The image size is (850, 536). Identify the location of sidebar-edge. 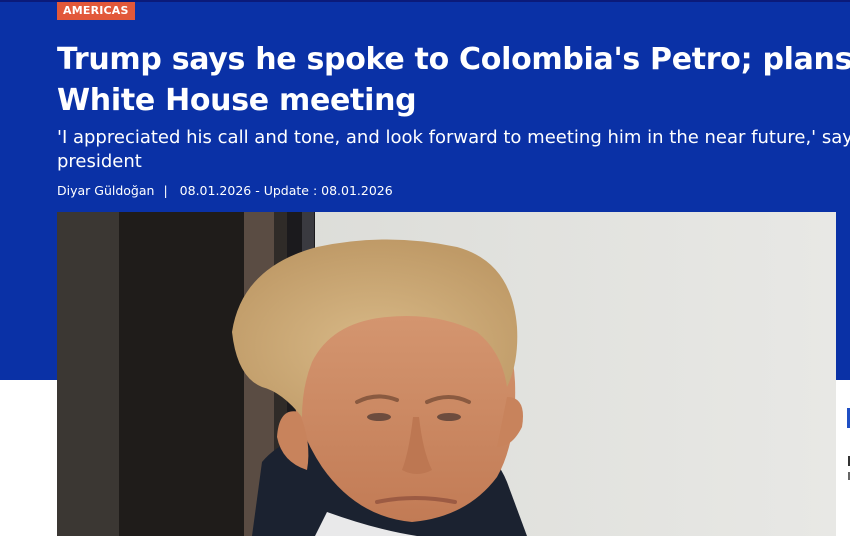
(843, 458).